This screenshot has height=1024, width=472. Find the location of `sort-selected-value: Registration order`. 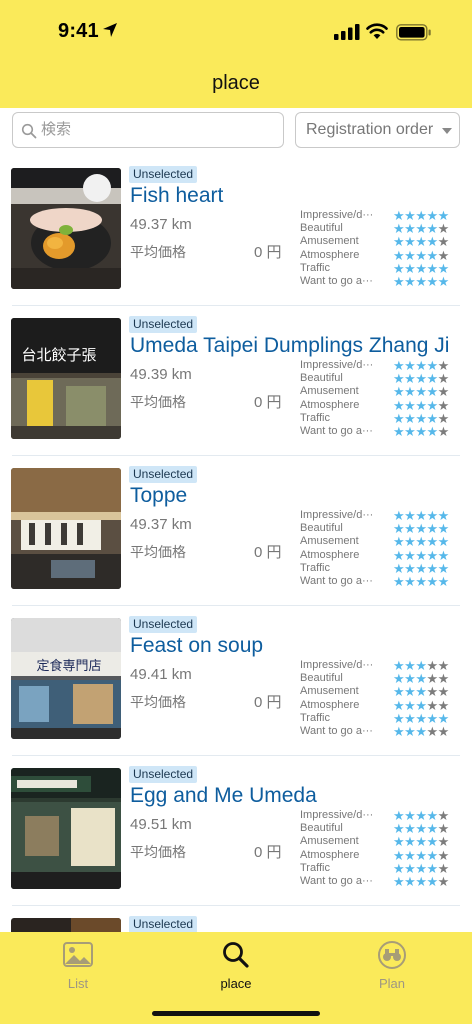

sort-selected-value: Registration order is located at coordinates (370, 129).